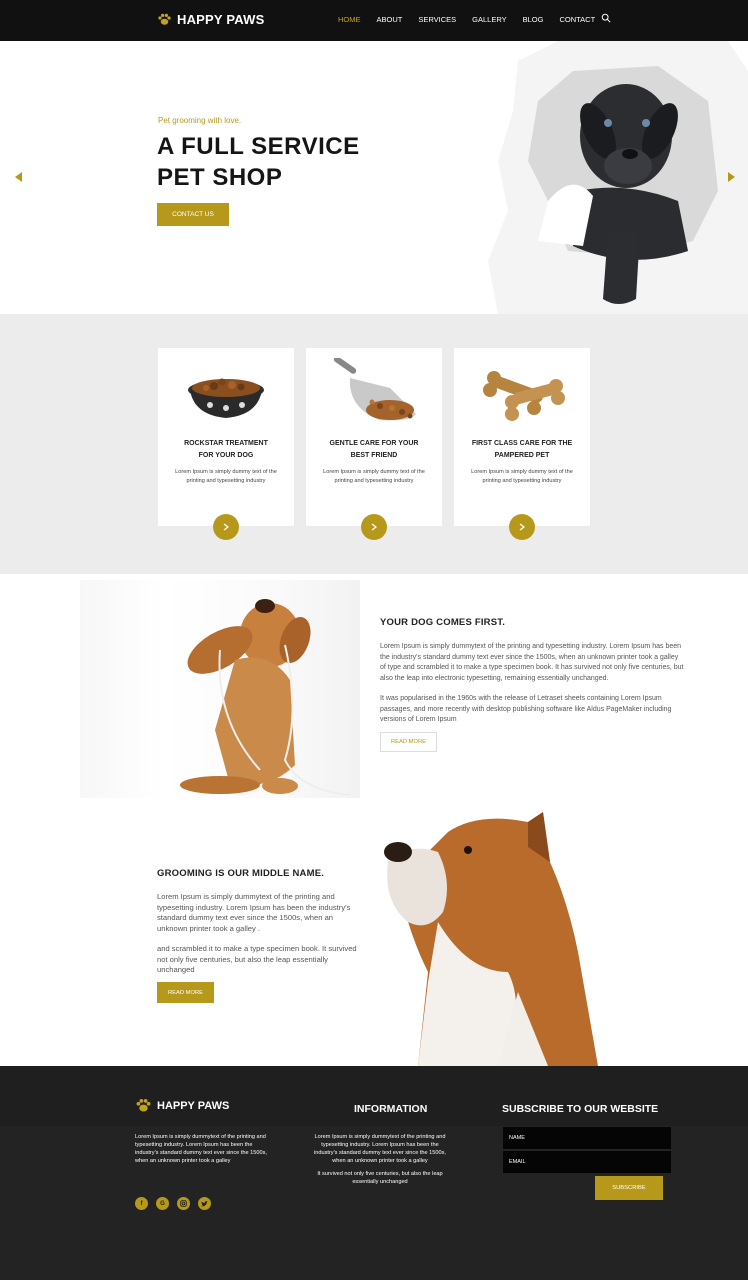 This screenshot has height=1280, width=748. Describe the element at coordinates (408, 742) in the screenshot. I see `read-more-button-1: READ MORE` at that location.